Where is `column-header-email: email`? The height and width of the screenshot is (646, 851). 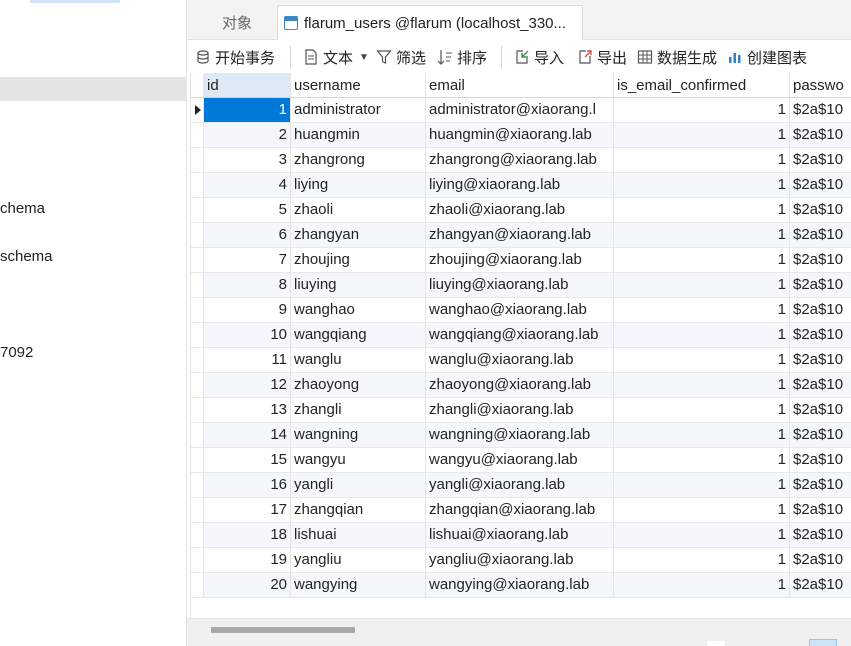 column-header-email: email is located at coordinates (520, 85).